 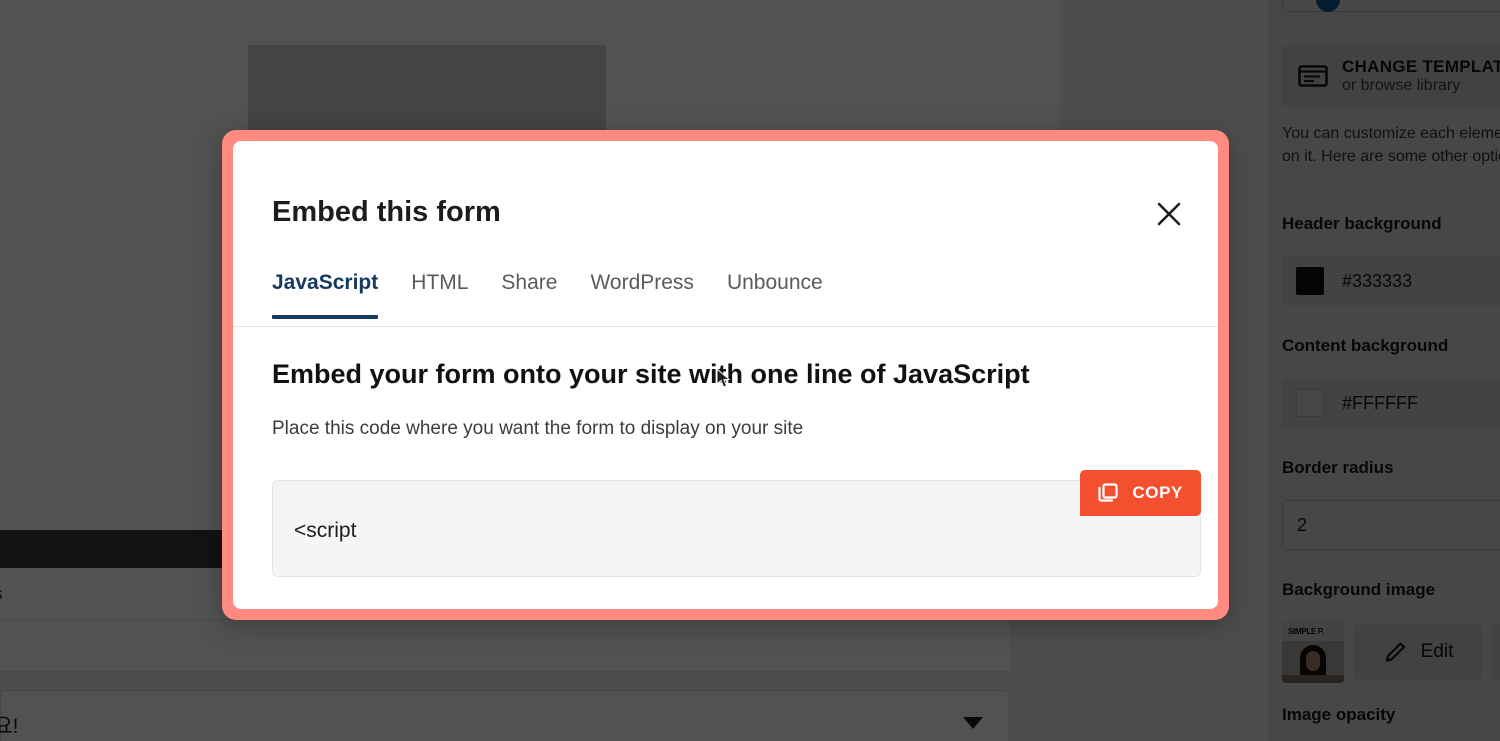 I want to click on header-background-color-picker: #333333, so click(x=1391, y=281).